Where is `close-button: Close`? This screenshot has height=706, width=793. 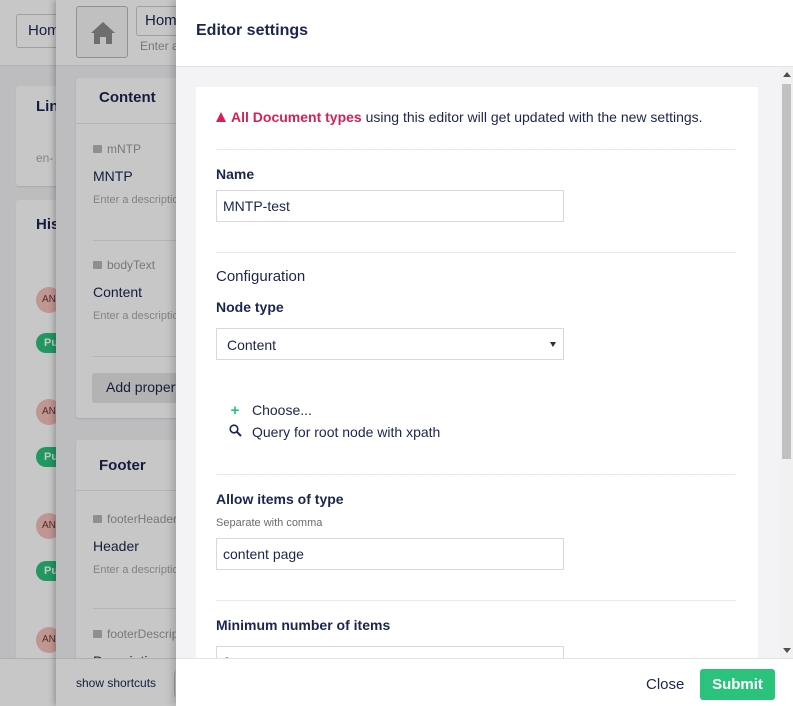
close-button: Close is located at coordinates (665, 684).